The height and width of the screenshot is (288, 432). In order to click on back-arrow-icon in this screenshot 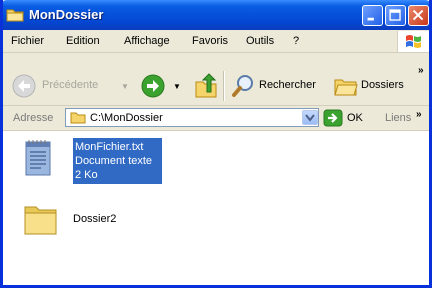, I will do `click(24, 86)`.